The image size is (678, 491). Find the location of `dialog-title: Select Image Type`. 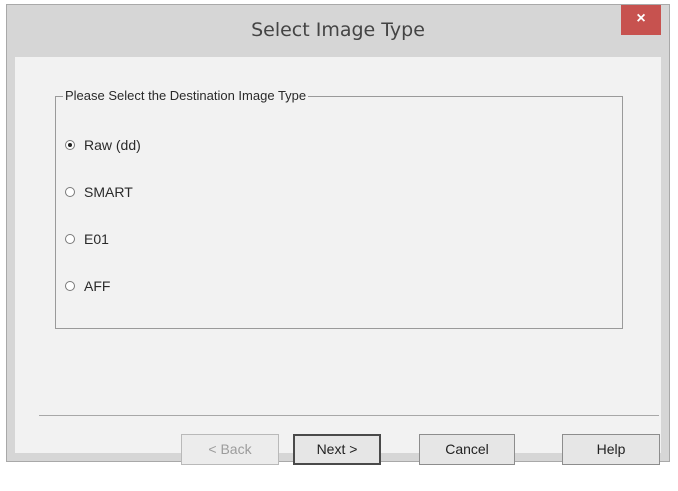

dialog-title: Select Image Type is located at coordinates (338, 30).